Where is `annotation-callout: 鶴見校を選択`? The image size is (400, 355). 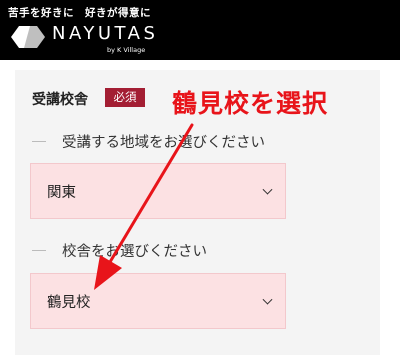 annotation-callout: 鶴見校を選択 is located at coordinates (250, 103).